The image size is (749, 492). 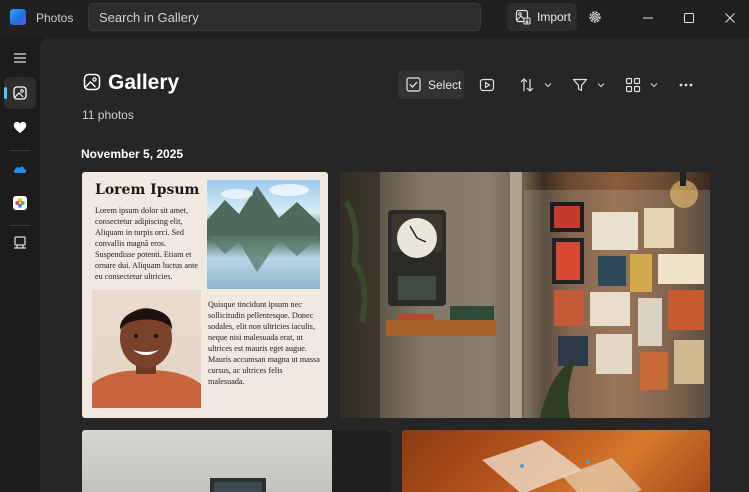 I want to click on search-input: Search in Gallery, so click(x=284, y=17).